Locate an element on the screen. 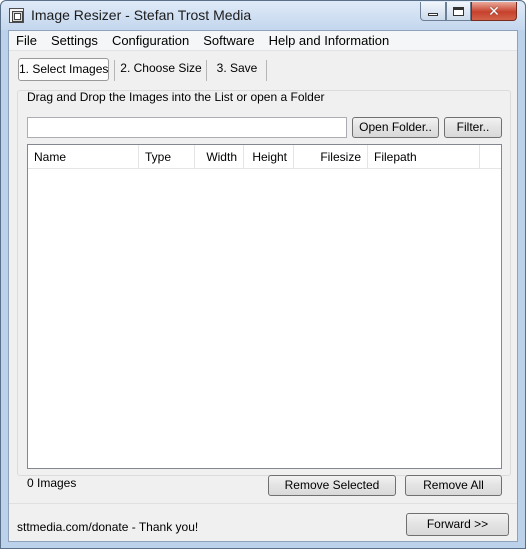 The image size is (526, 549). minimize-icon is located at coordinates (433, 14).